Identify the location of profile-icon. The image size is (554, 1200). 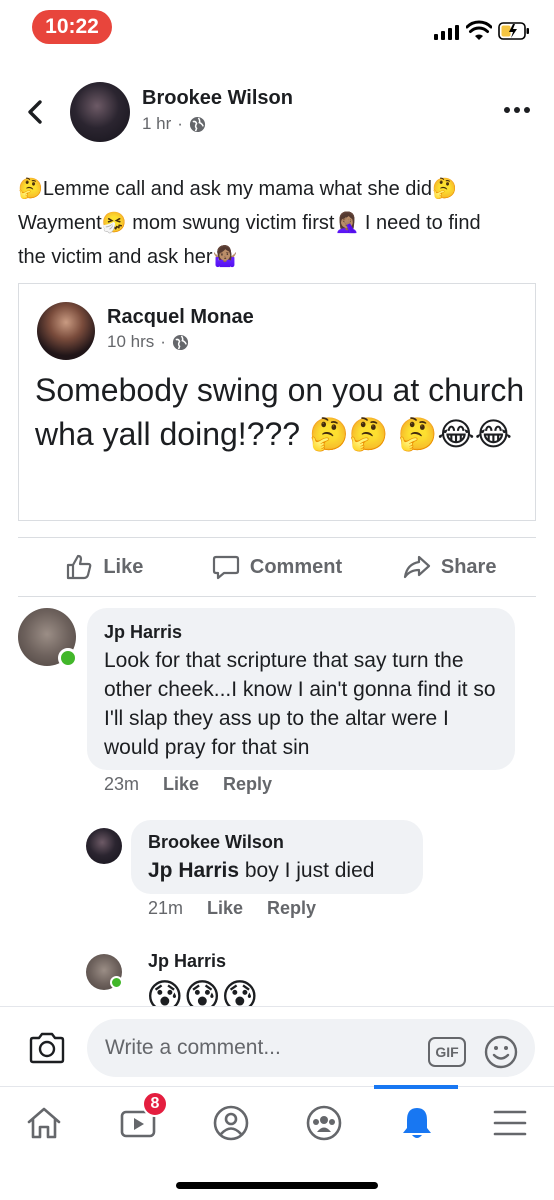
(231, 1123).